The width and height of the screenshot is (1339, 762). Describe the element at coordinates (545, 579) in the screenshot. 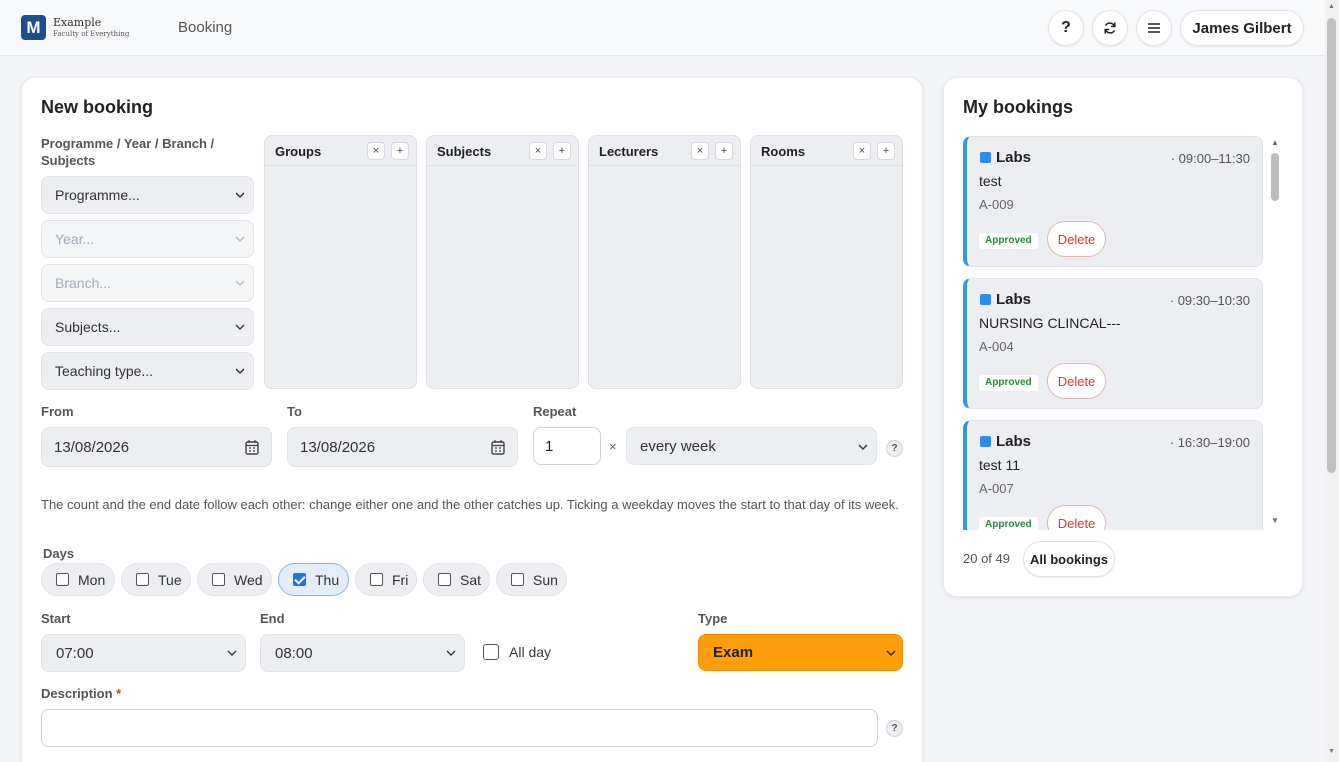

I see `day-label: Sun` at that location.